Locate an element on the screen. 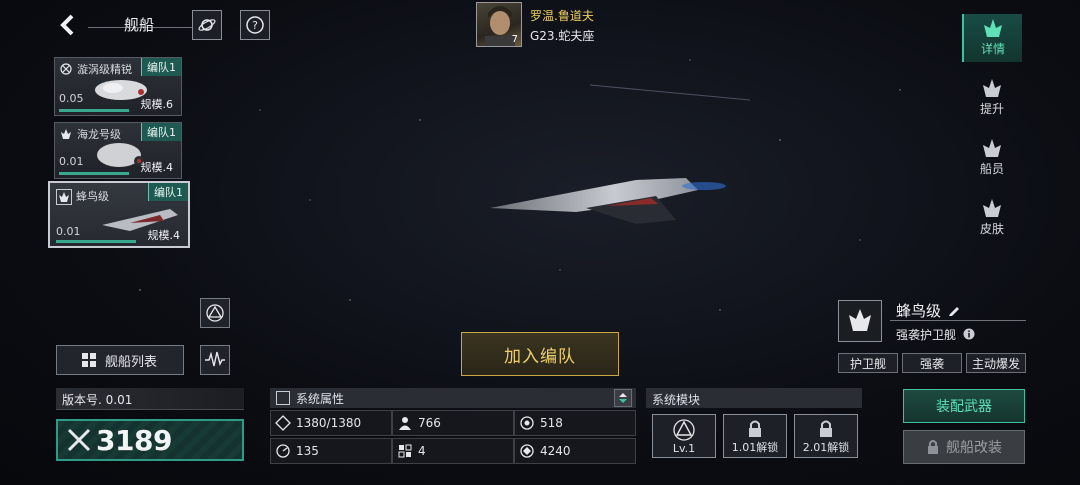 This screenshot has height=485, width=1080. system-attr-grid: 1380/1380 766 518 135 4 4240 is located at coordinates (453, 437).